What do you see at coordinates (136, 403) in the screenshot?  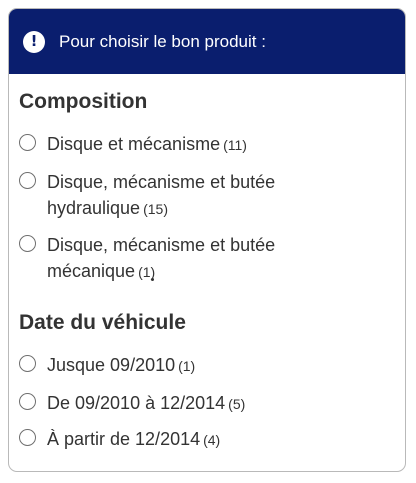 I see `option-label: De 09/2010 à 12/2014` at bounding box center [136, 403].